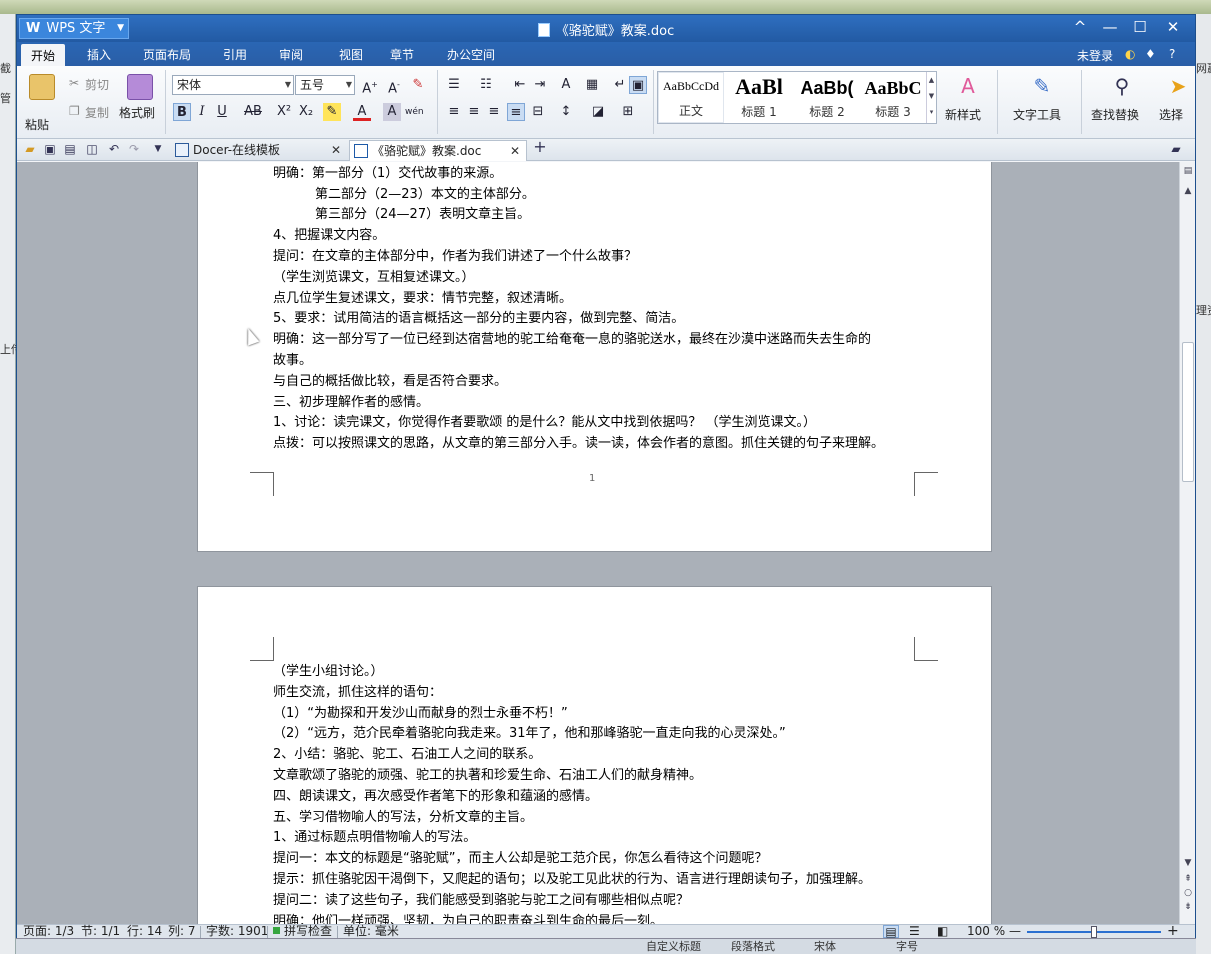  Describe the element at coordinates (1188, 171) in the screenshot. I see `scroll-page-icon: ▤` at that location.